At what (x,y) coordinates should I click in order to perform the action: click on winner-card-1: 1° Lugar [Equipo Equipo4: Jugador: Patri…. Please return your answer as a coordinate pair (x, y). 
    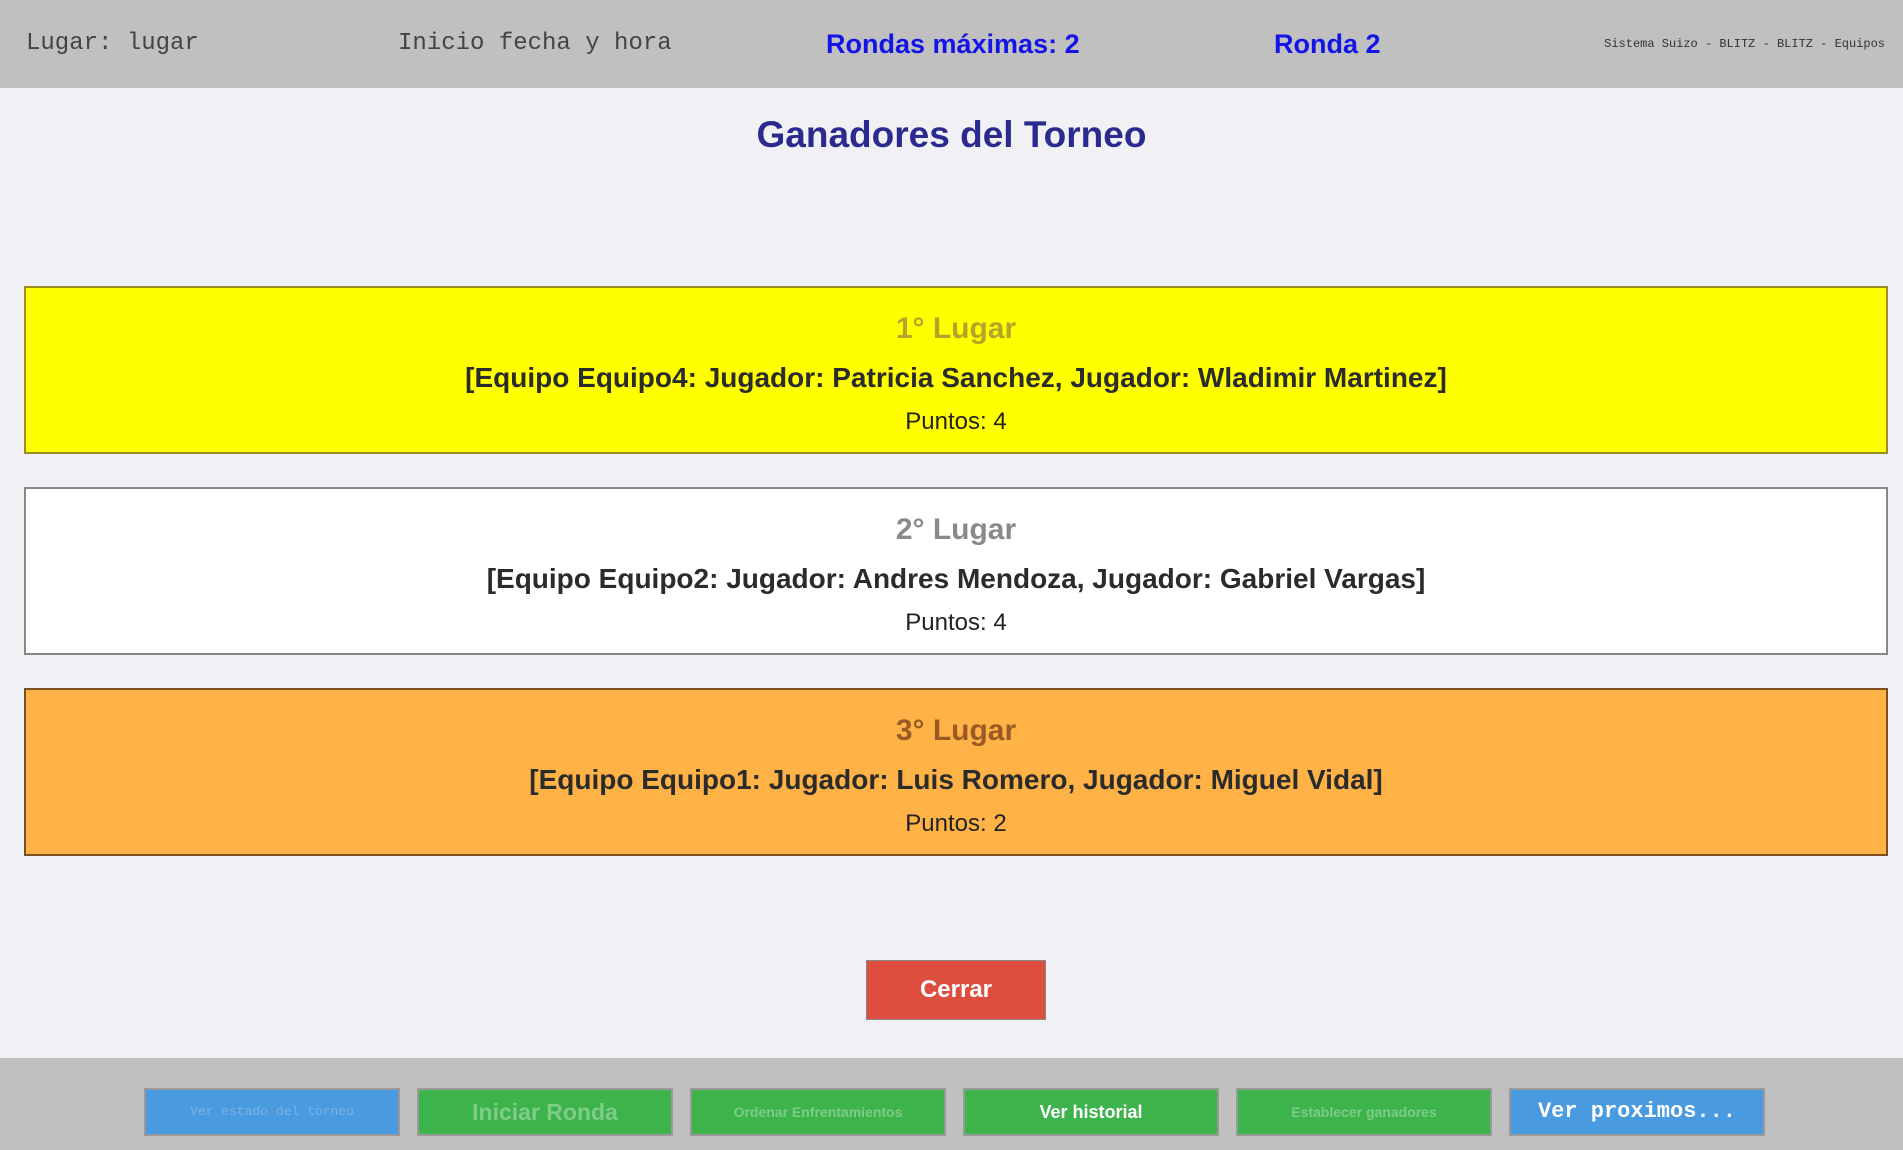
    Looking at the image, I should click on (956, 370).